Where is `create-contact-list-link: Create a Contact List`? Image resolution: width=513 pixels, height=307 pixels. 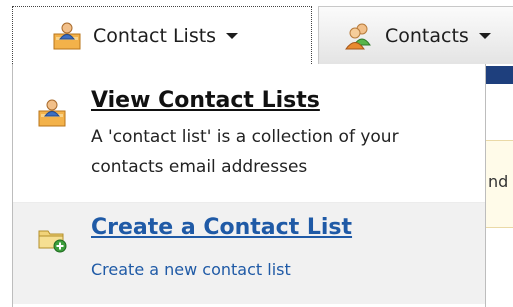
create-contact-list-link: Create a Contact List is located at coordinates (221, 227).